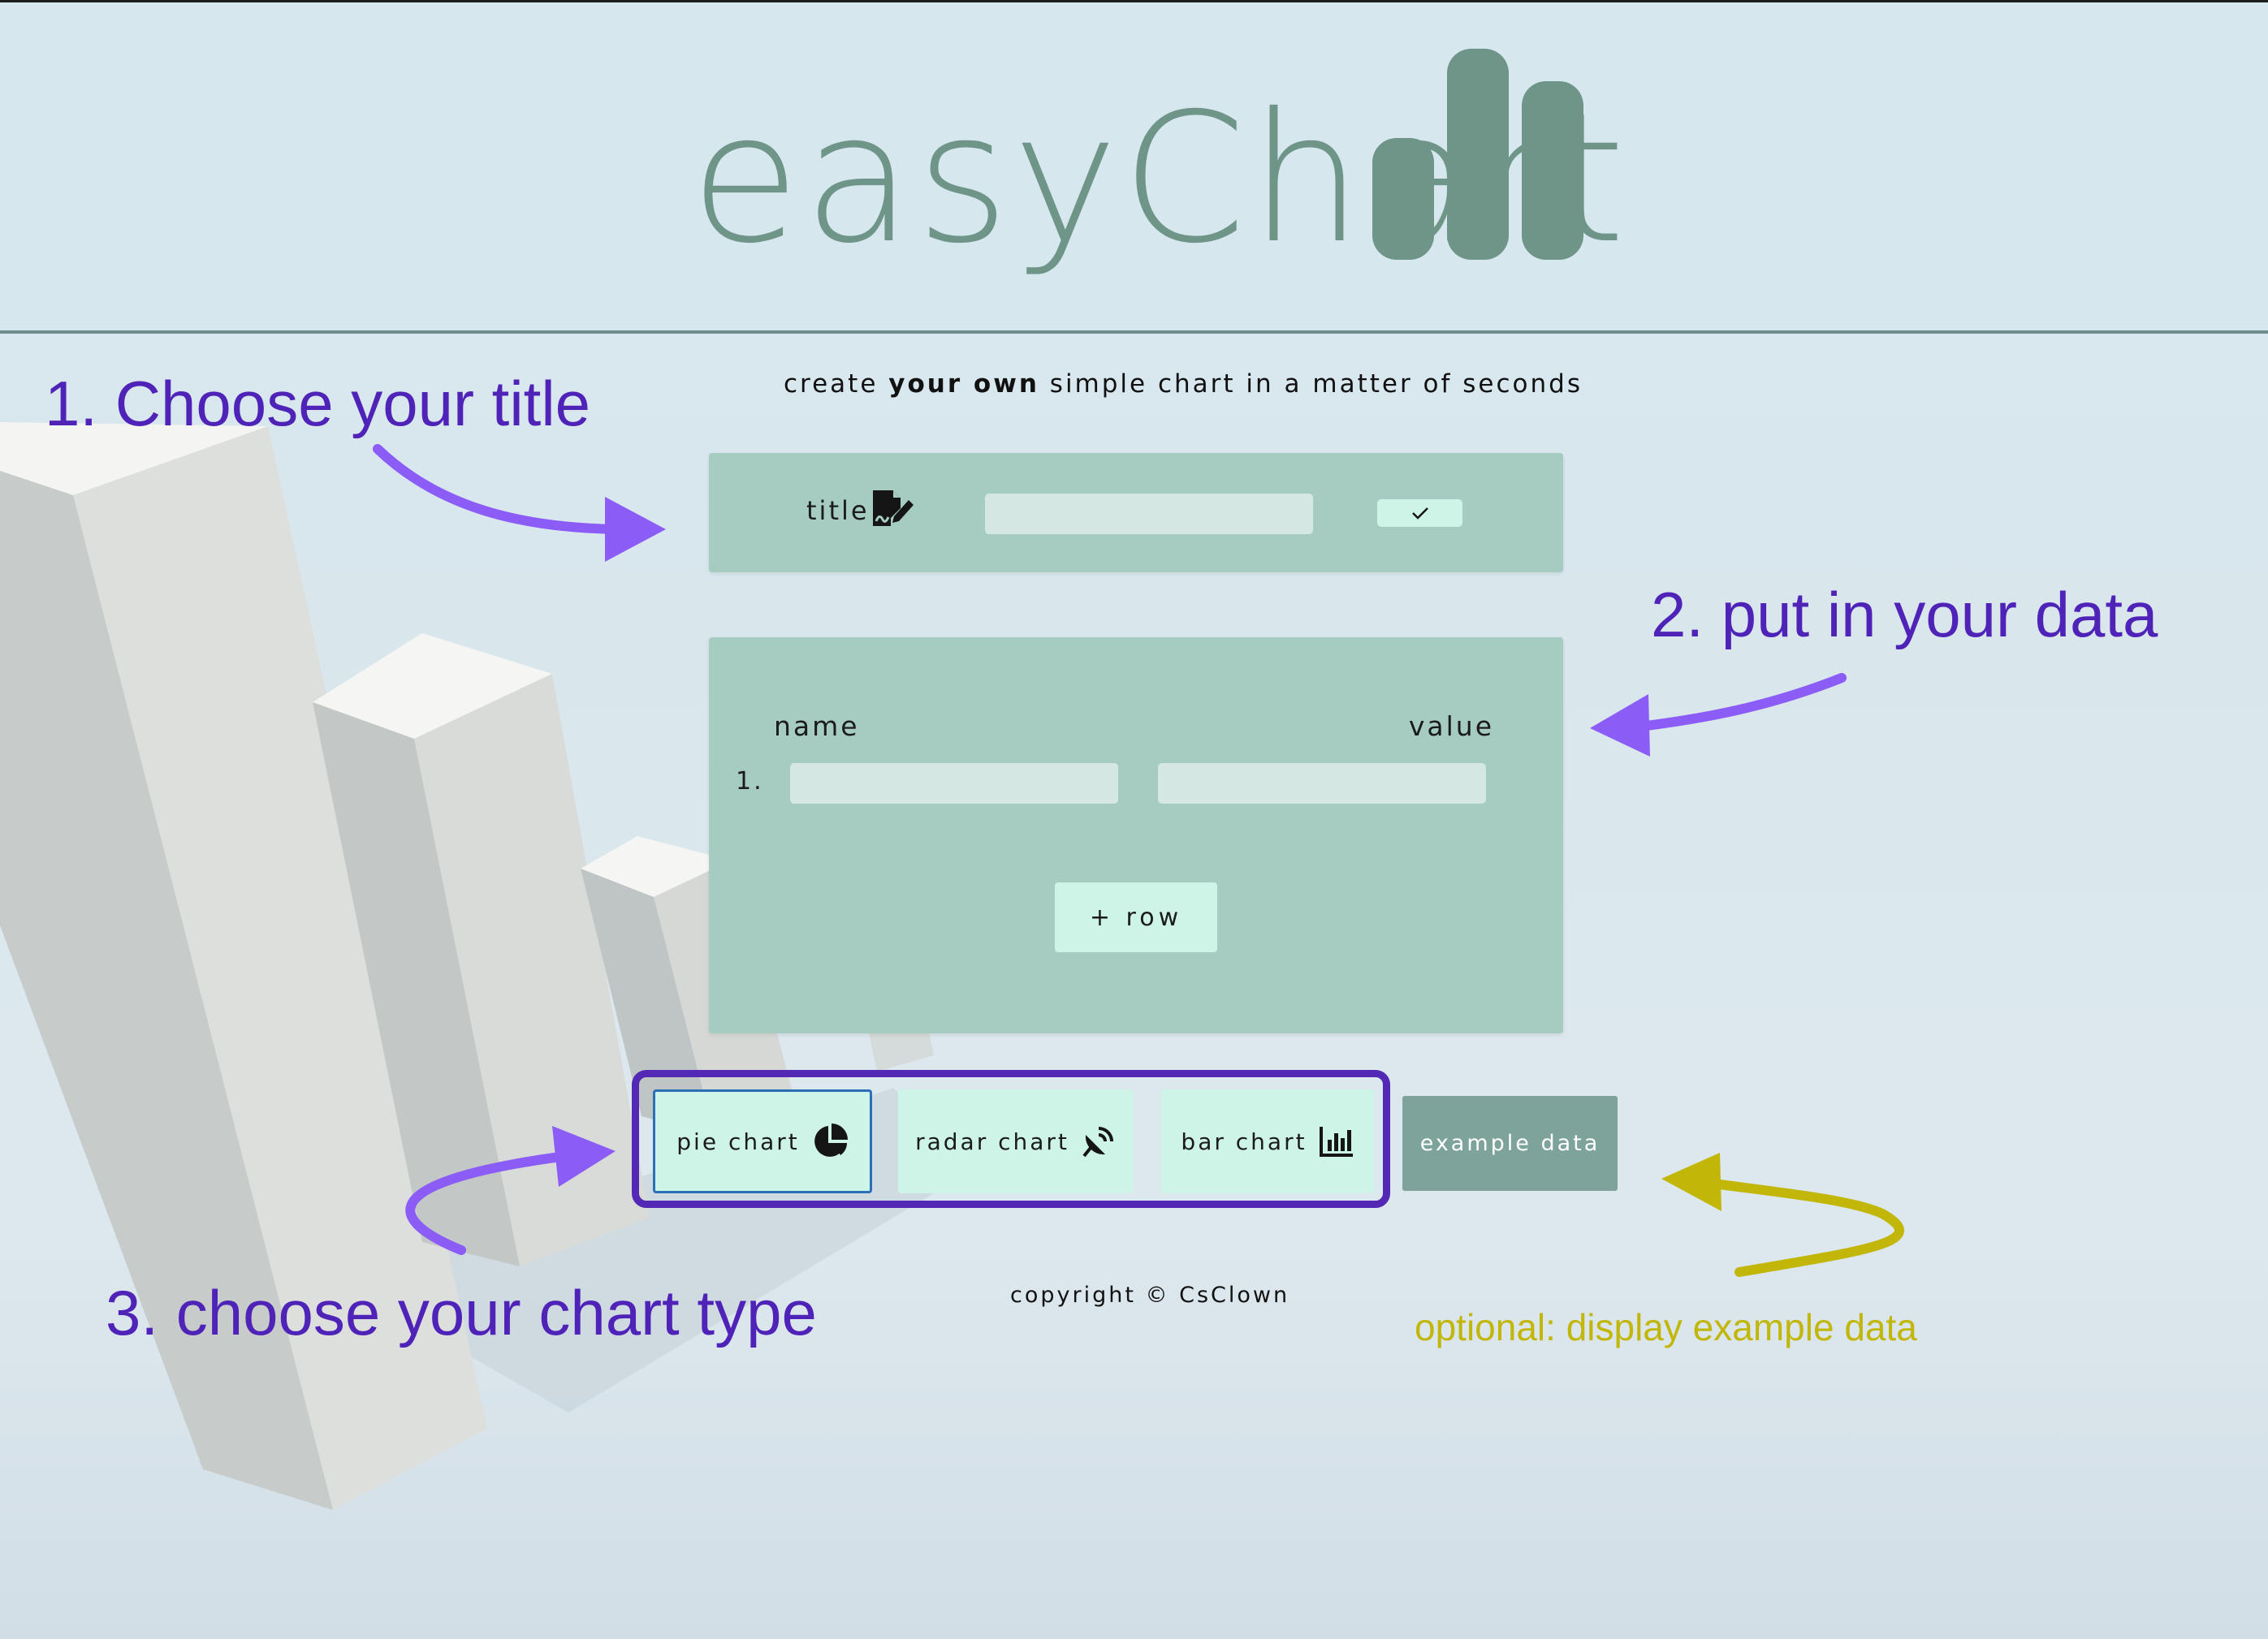 Image resolution: width=2268 pixels, height=1639 pixels. I want to click on confirm-title-button, so click(1419, 513).